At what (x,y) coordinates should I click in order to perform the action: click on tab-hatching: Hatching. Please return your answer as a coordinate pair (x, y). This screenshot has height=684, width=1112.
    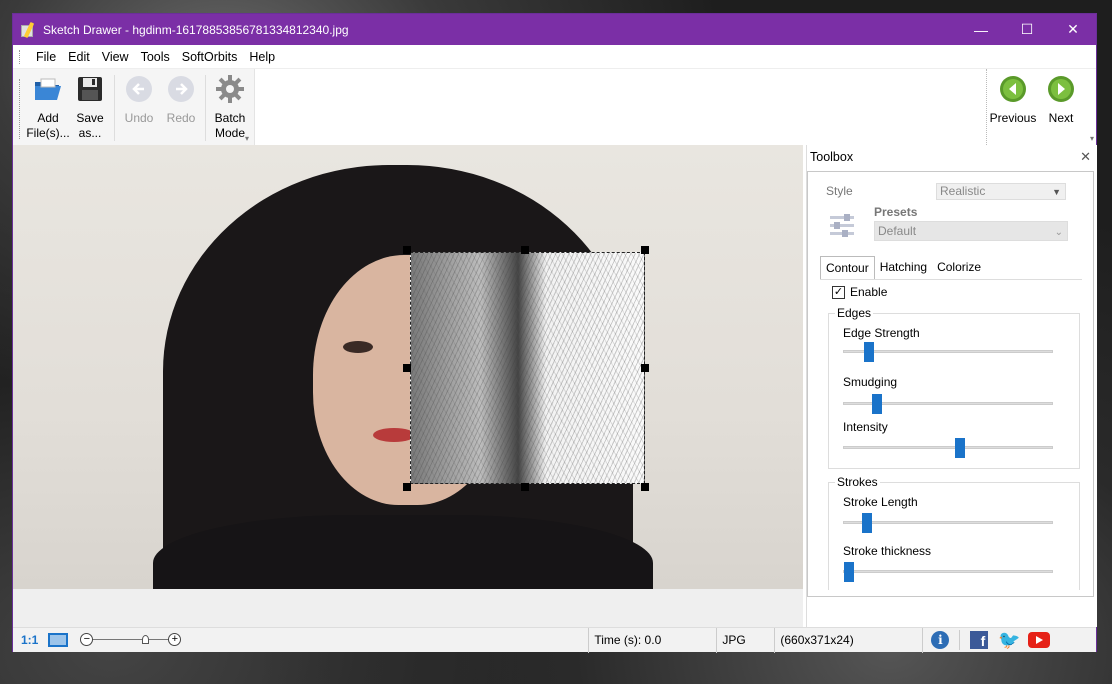
    Looking at the image, I should click on (903, 268).